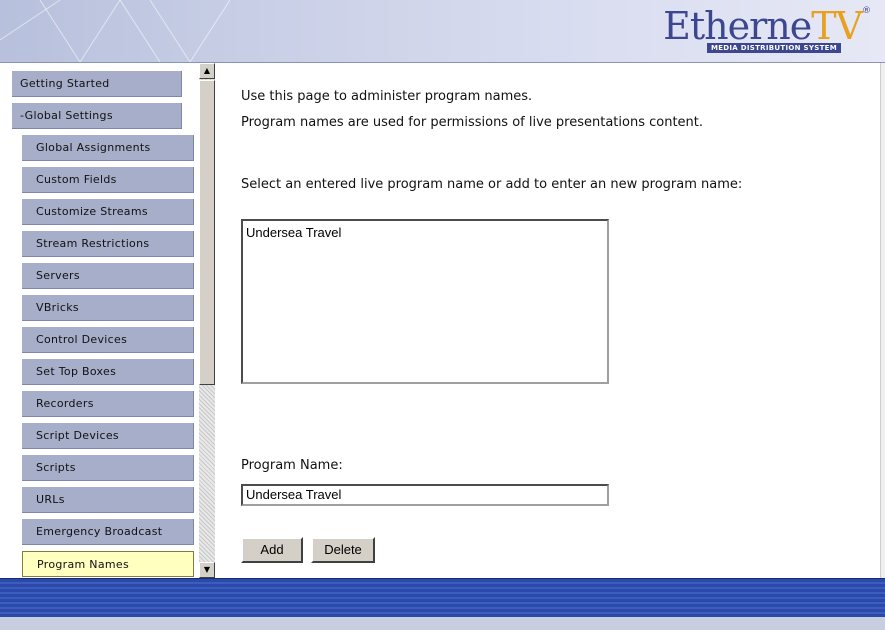 The width and height of the screenshot is (885, 630). I want to click on logo-registered: ®, so click(866, 11).